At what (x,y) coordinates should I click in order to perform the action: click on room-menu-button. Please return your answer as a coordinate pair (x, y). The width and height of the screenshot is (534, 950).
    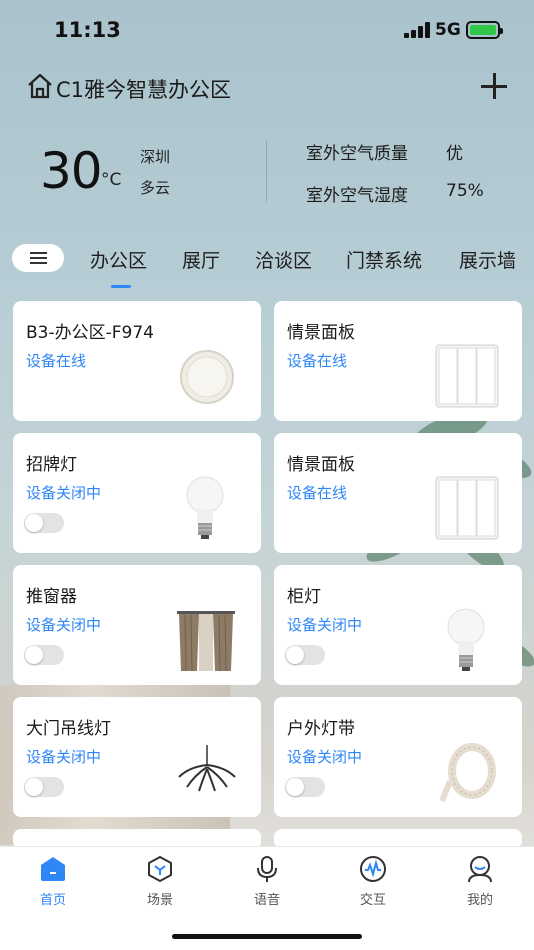
    Looking at the image, I should click on (38, 258).